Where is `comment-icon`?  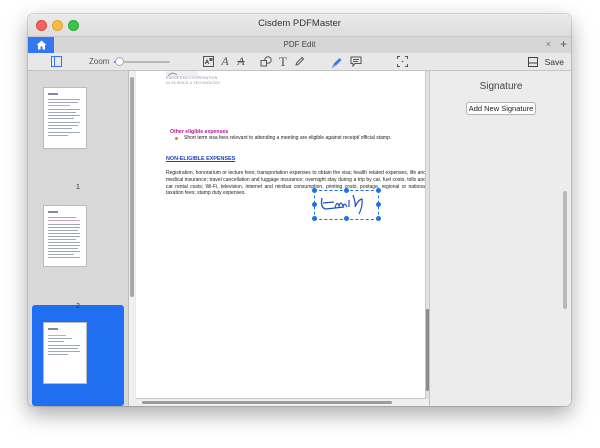 comment-icon is located at coordinates (355, 61).